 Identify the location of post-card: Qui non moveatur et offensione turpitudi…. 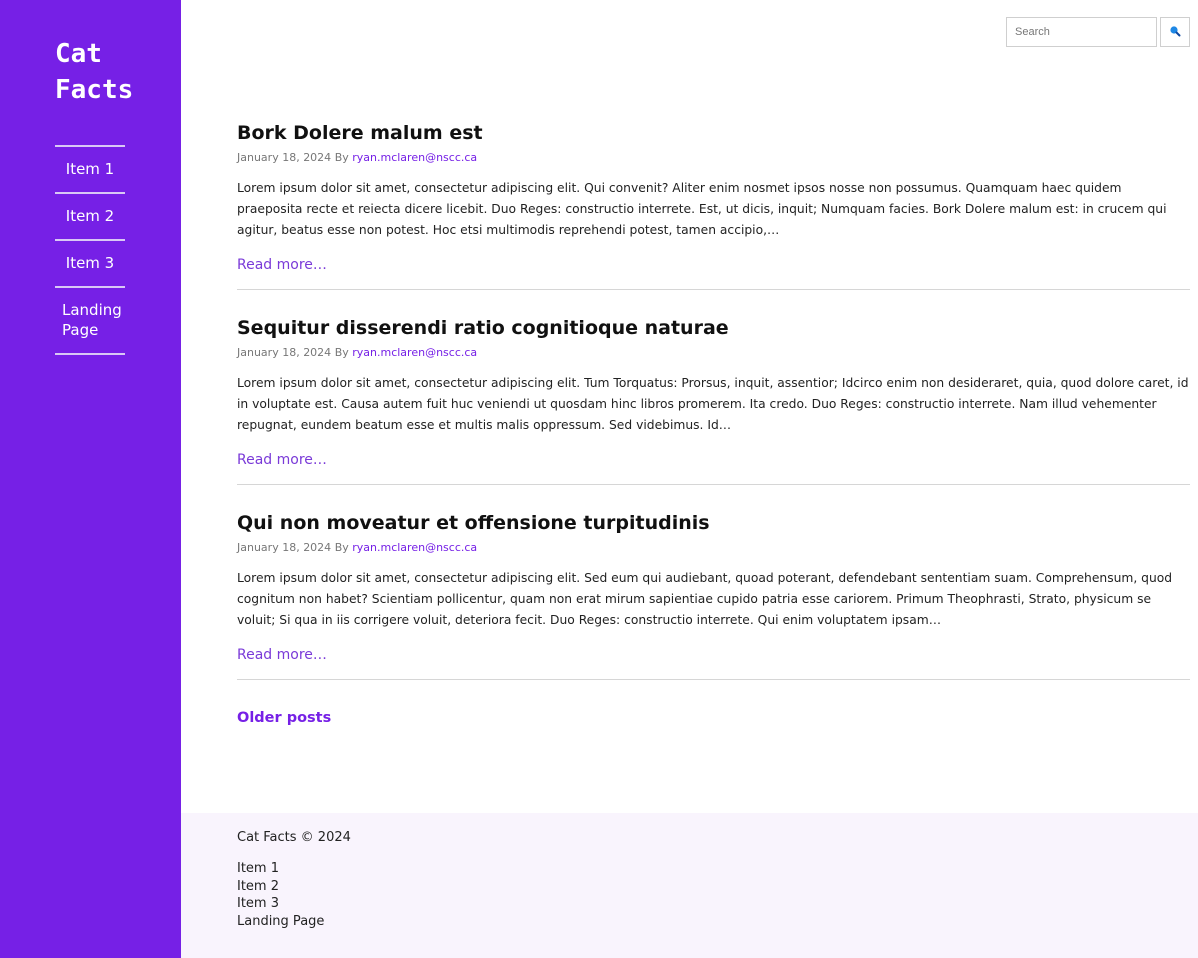
(713, 595).